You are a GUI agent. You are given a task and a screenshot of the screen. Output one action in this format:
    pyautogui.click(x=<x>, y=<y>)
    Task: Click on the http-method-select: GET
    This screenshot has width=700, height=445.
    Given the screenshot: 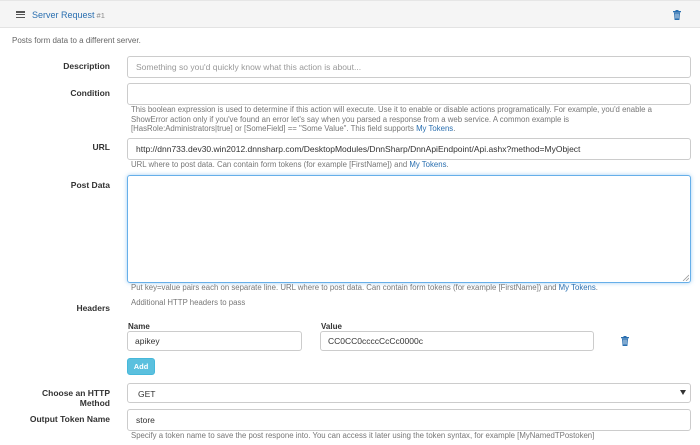 What is the action you would take?
    pyautogui.click(x=409, y=393)
    